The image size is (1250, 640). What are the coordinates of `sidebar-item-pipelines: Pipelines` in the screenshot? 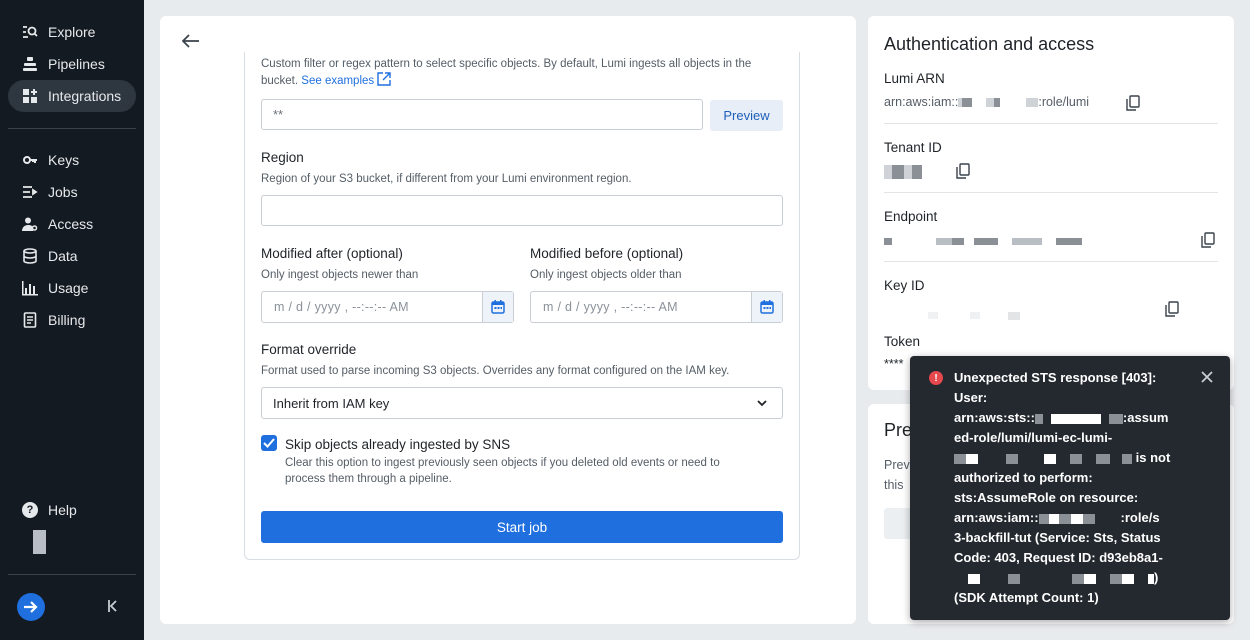 It's located at (72, 64).